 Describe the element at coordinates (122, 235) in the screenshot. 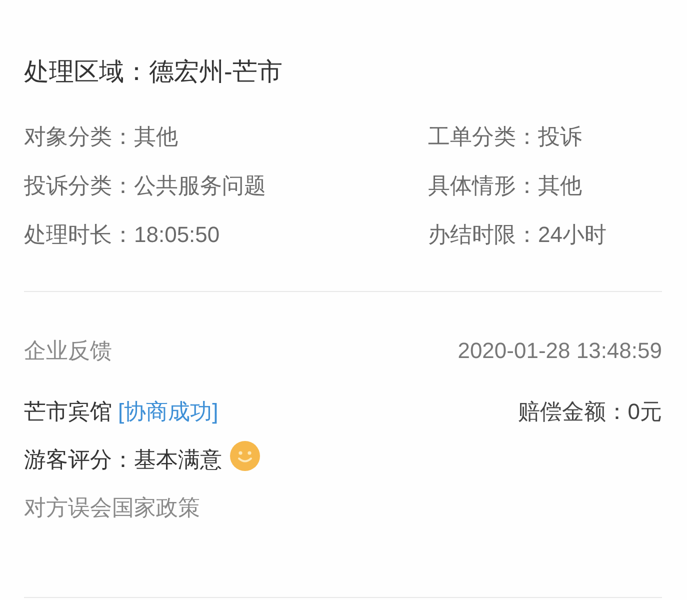

I see `detail-text: 处理时长：18:05:50` at that location.